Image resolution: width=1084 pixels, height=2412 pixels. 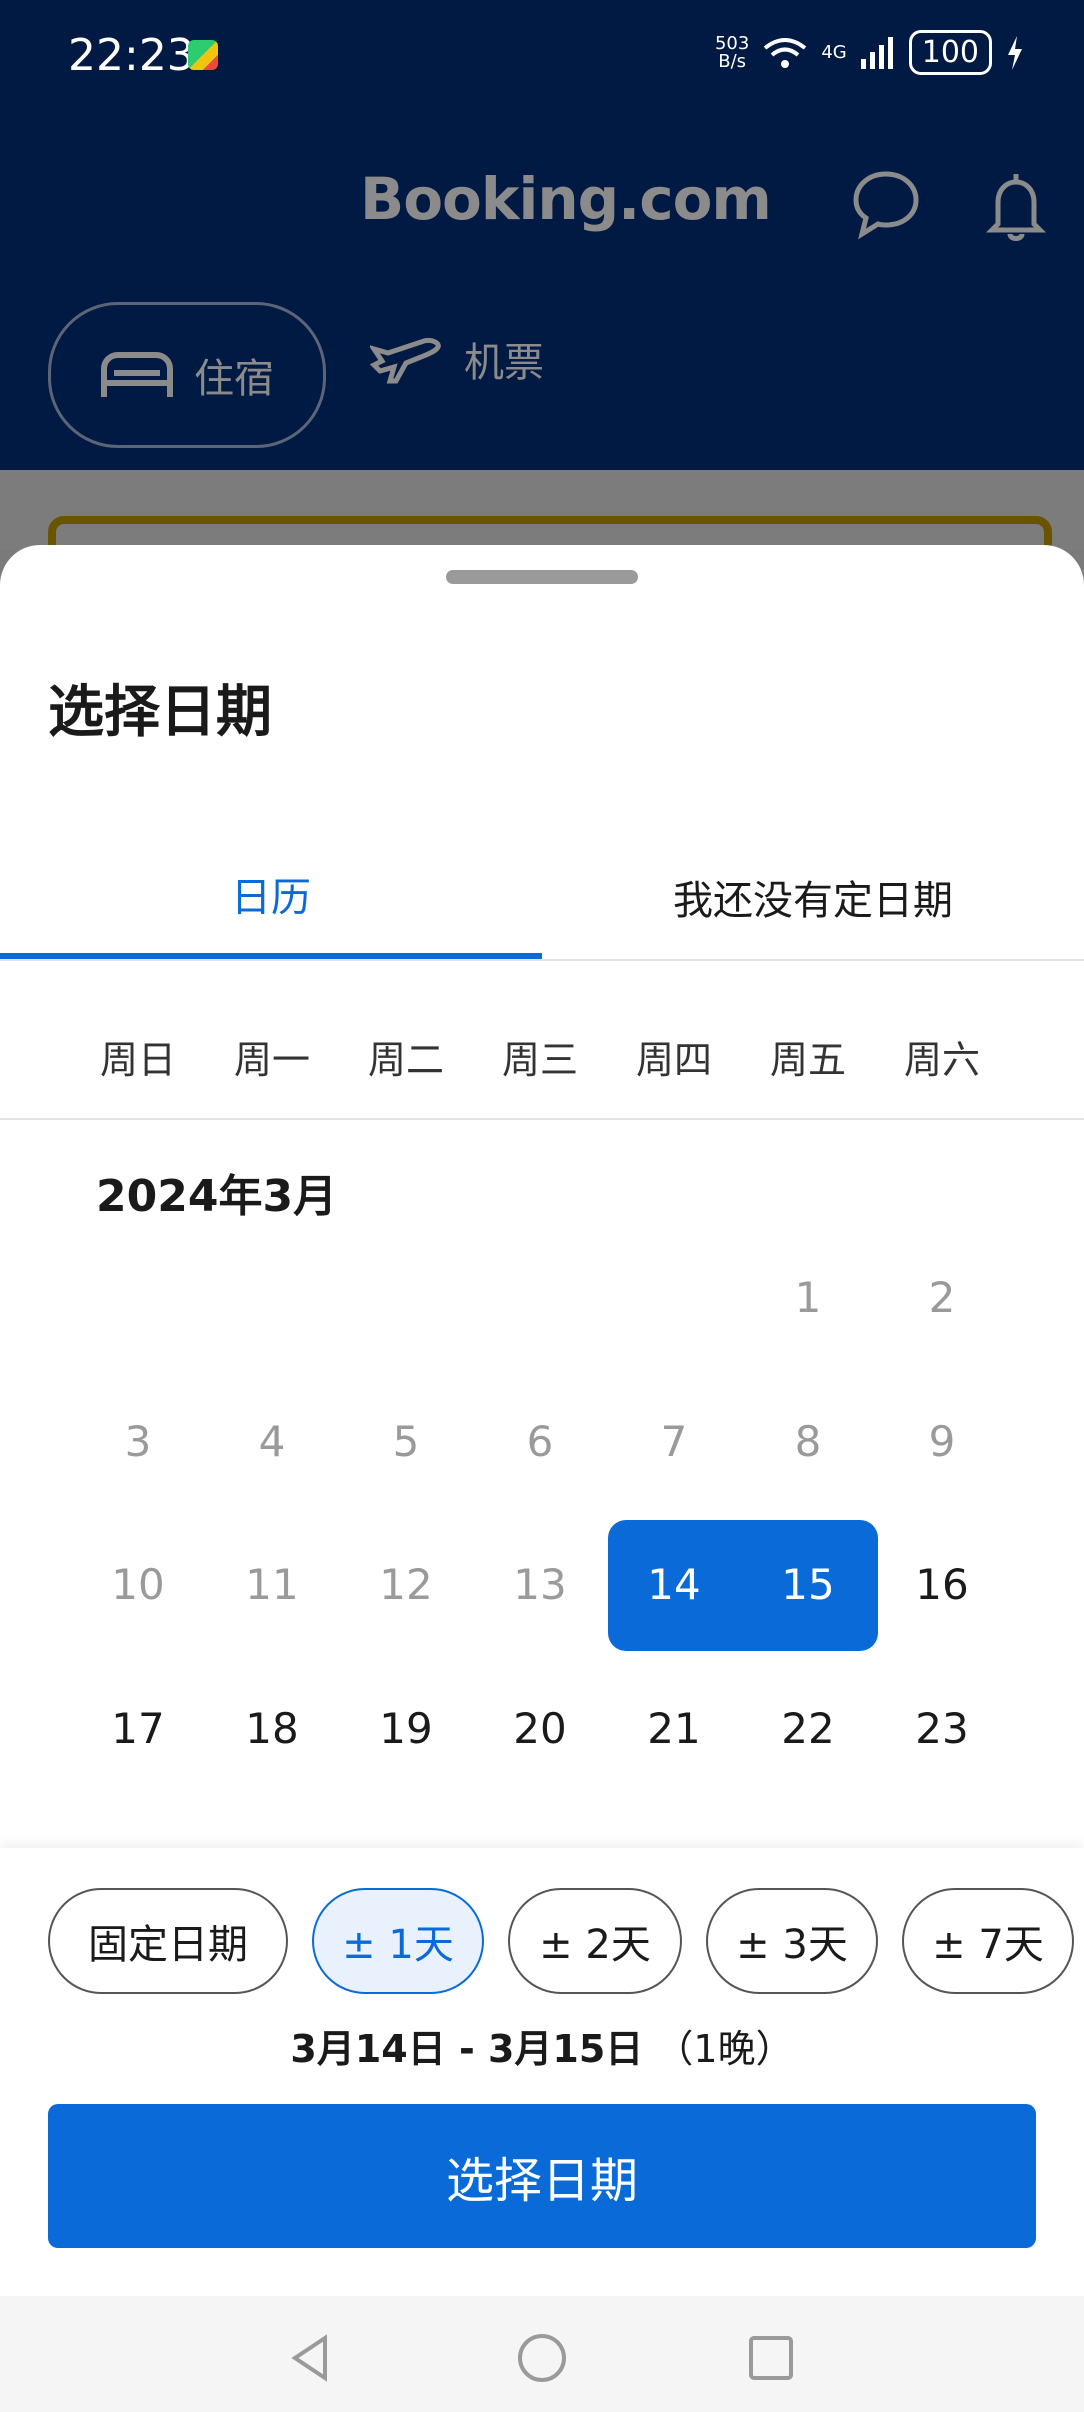 I want to click on weekday-fri: 周五, so click(x=807, y=1060).